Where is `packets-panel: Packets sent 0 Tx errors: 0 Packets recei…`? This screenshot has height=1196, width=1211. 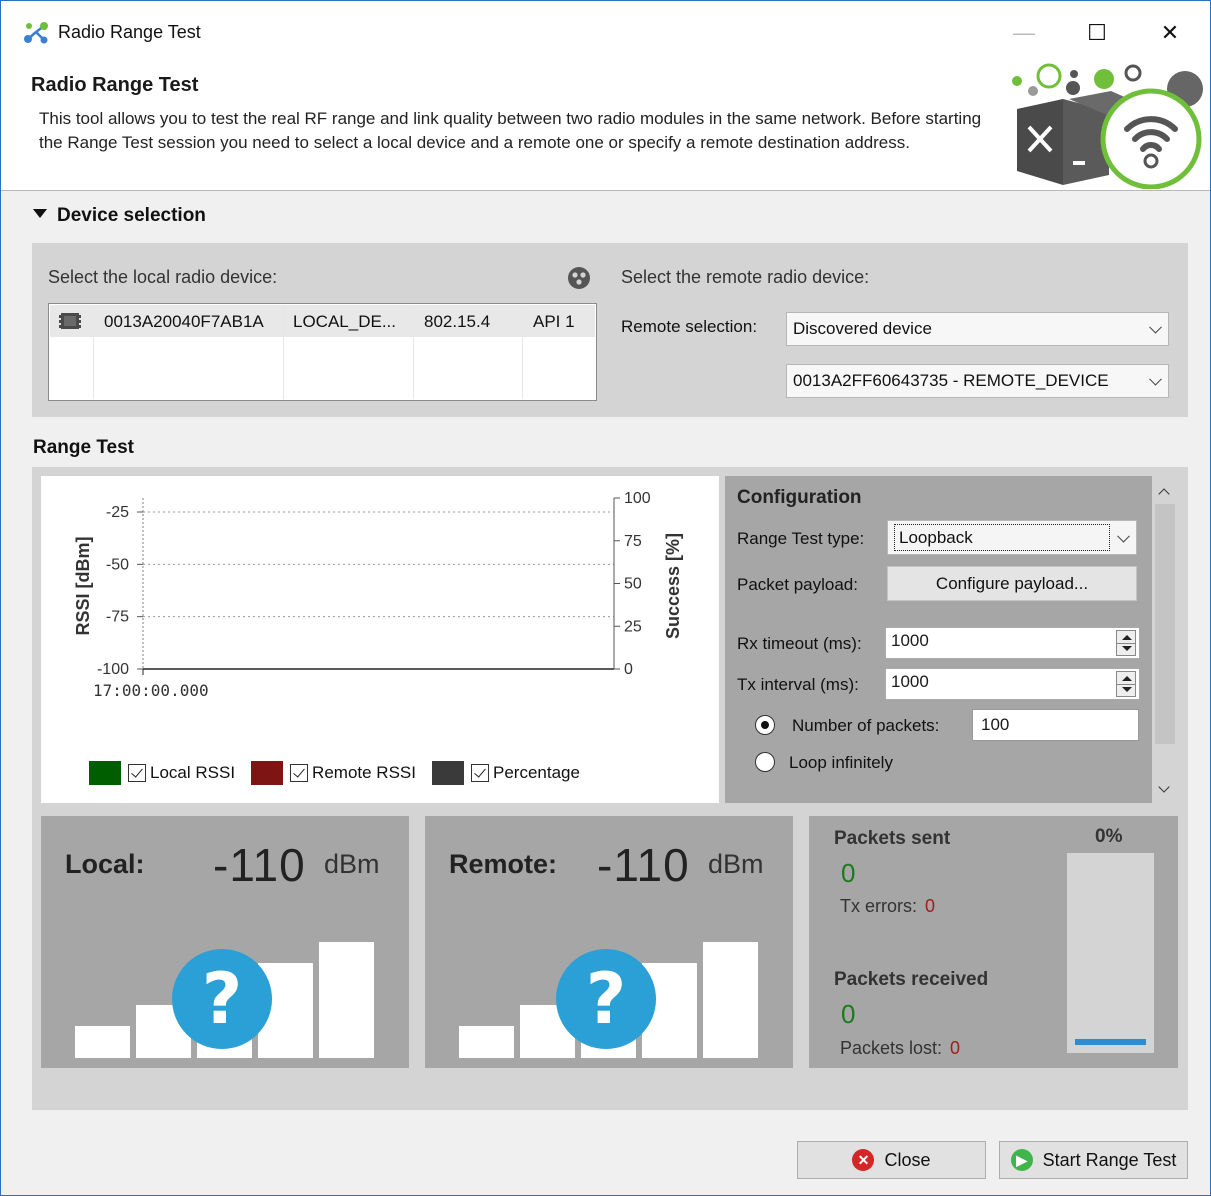
packets-panel: Packets sent 0 Tx errors: 0 Packets recei… is located at coordinates (993, 942).